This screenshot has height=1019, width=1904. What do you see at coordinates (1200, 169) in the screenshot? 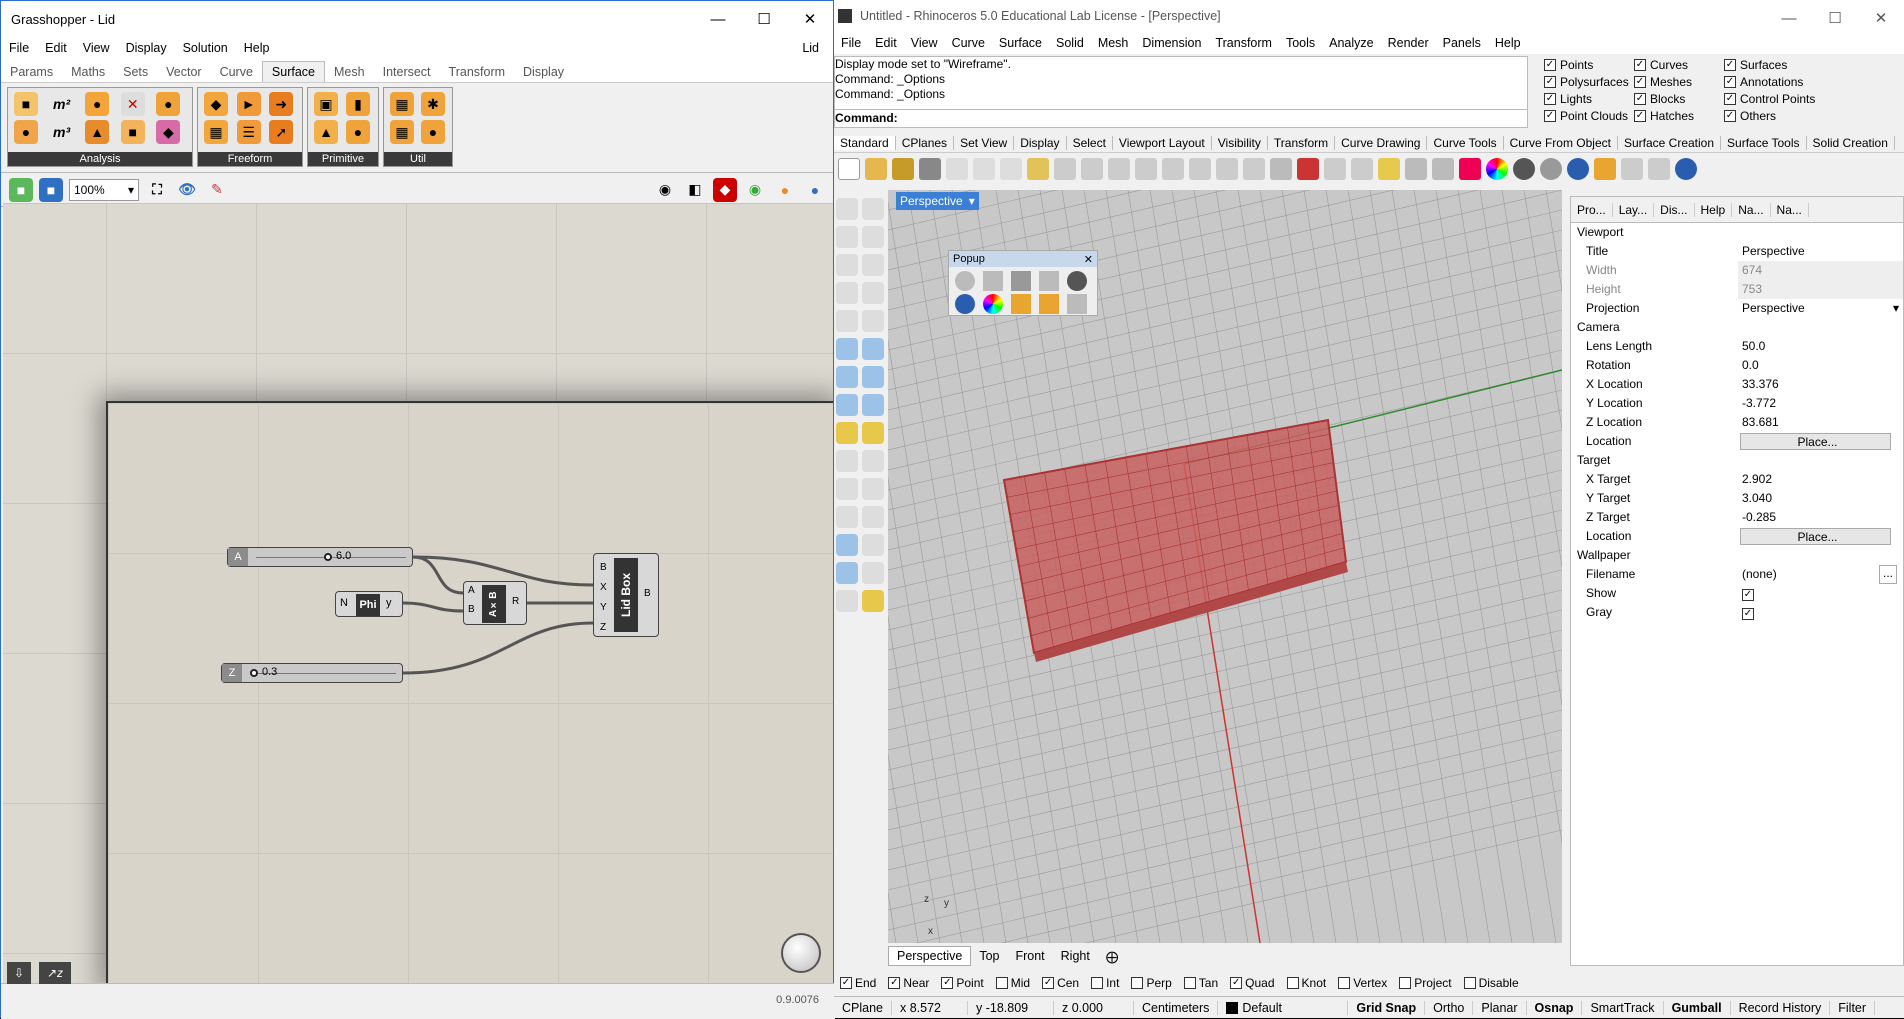
I see `zoom-extents-icon` at bounding box center [1200, 169].